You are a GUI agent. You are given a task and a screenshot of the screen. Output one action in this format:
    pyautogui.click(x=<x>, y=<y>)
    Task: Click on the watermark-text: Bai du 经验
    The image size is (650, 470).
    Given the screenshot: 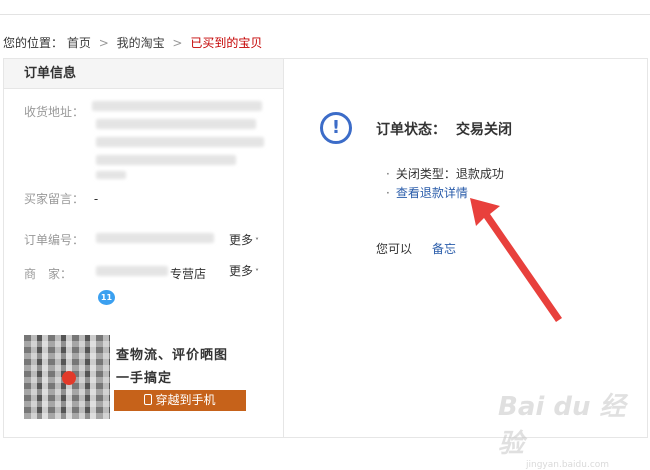 What is the action you would take?
    pyautogui.click(x=562, y=425)
    